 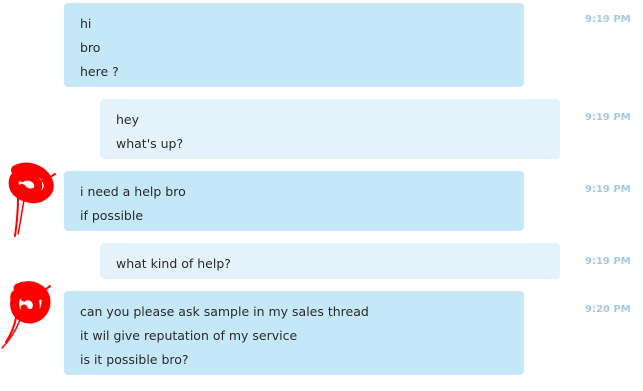 I want to click on message-text-line: what kind of help?, so click(x=173, y=263).